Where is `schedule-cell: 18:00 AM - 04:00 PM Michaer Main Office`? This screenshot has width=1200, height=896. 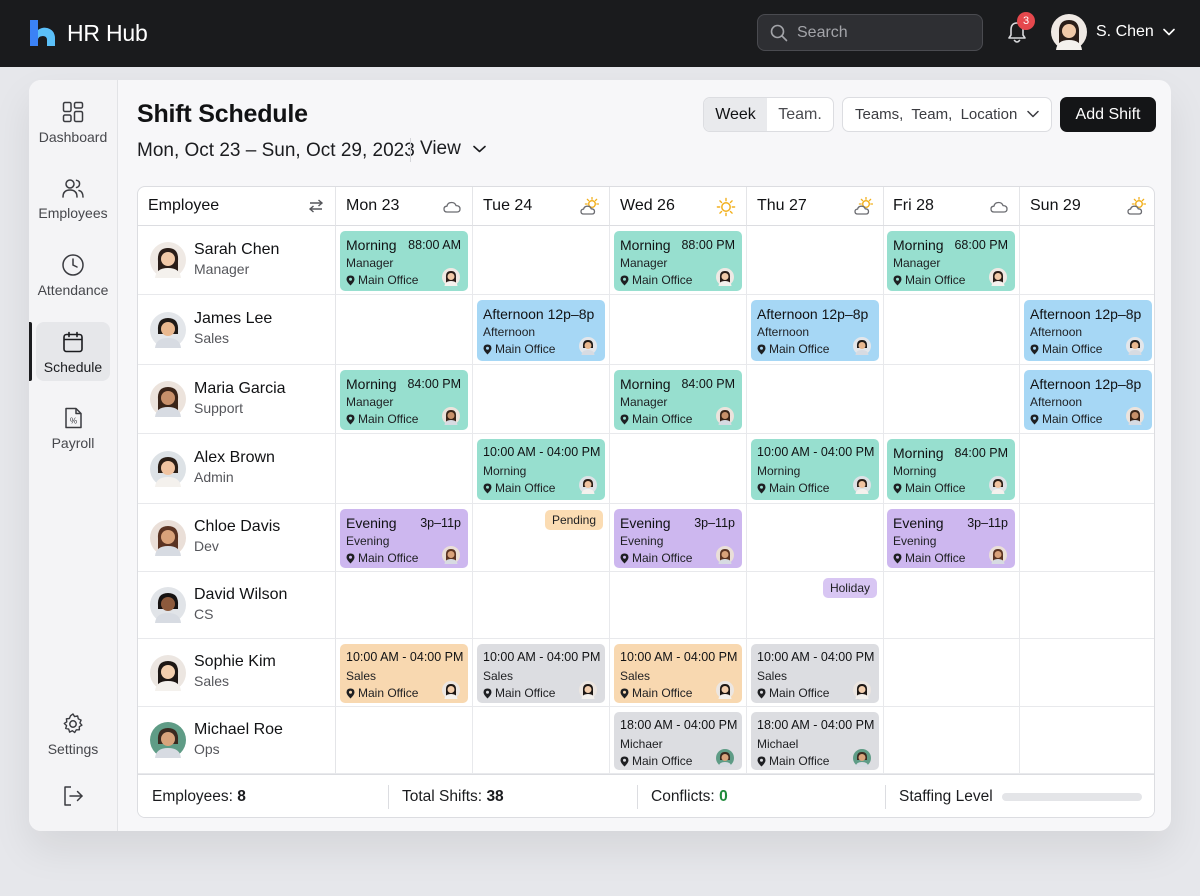
schedule-cell: 18:00 AM - 04:00 PM Michaer Main Office is located at coordinates (678, 740).